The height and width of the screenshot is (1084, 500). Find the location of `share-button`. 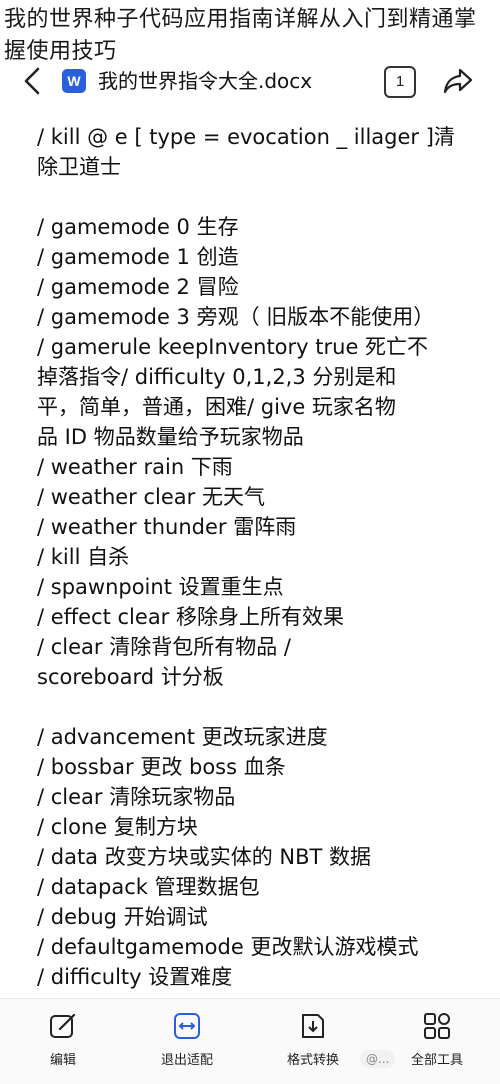

share-button is located at coordinates (458, 81).